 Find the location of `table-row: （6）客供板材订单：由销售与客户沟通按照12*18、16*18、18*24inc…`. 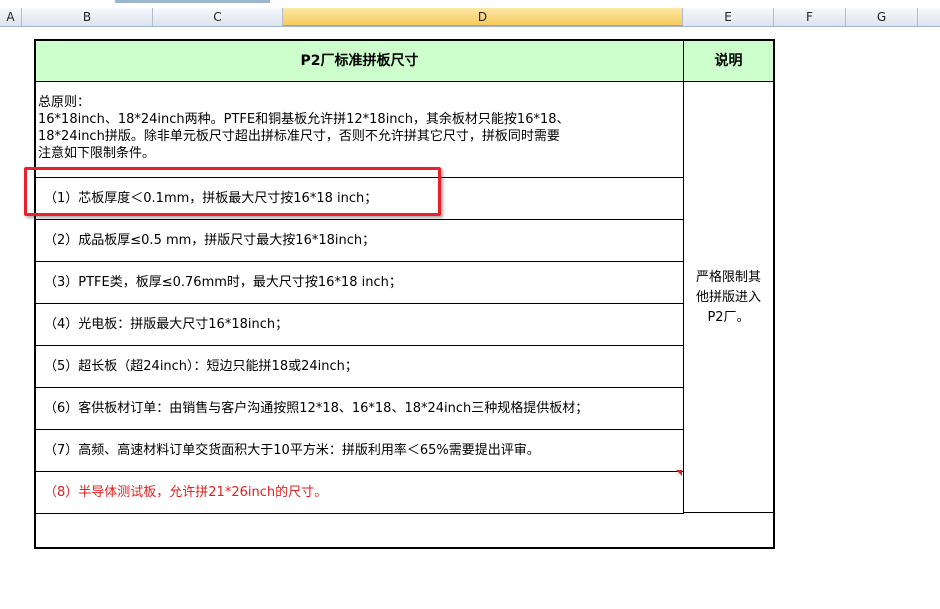

table-row: （6）客供板材订单：由销售与客户沟通按照12*18、16*18、18*24inc… is located at coordinates (360, 409).